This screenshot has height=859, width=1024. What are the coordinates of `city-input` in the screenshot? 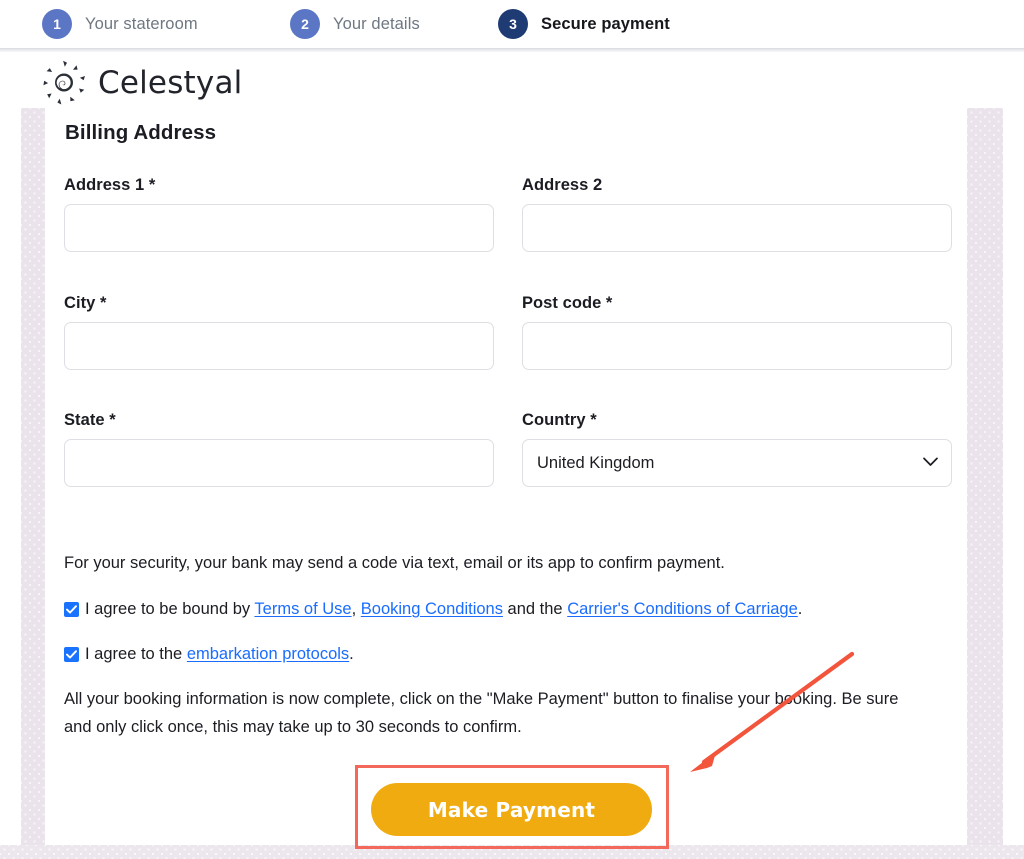 It's located at (279, 346).